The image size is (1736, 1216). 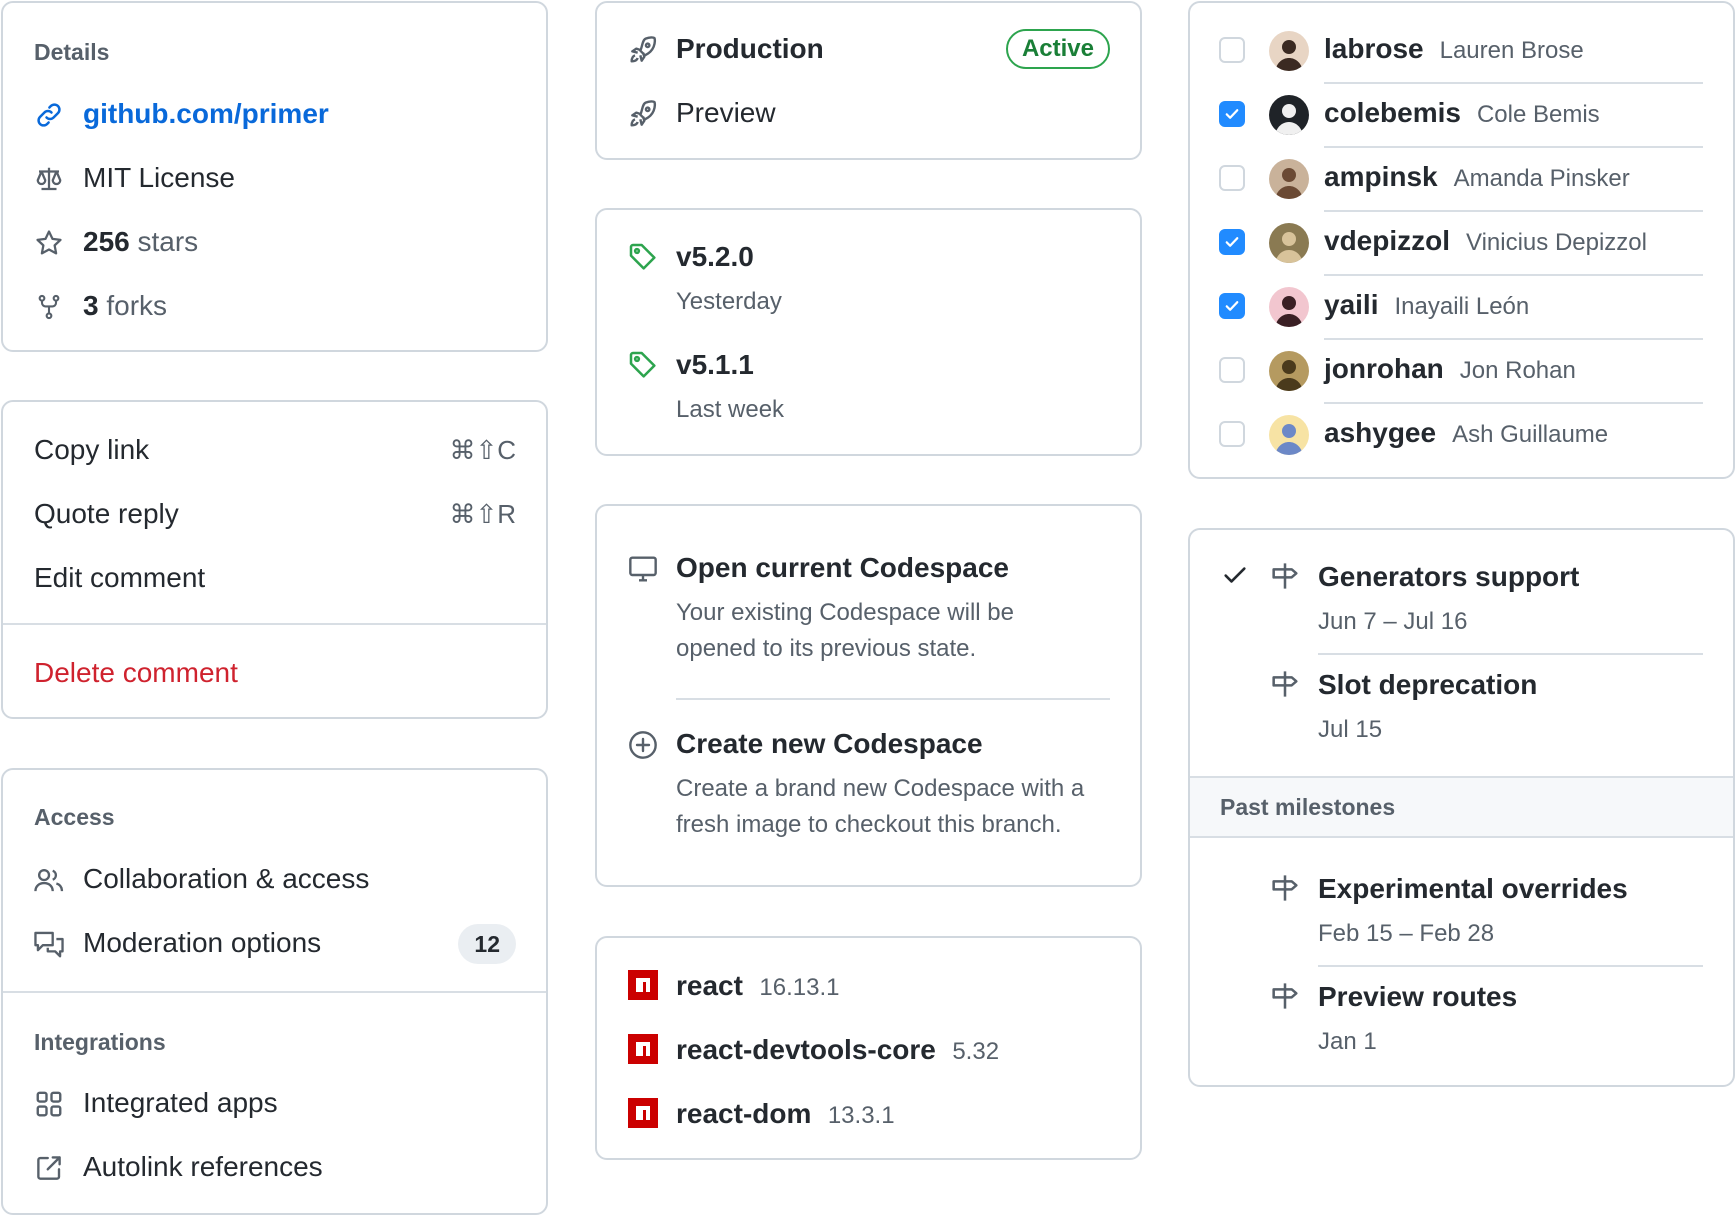 I want to click on user-row: yaili Inayaili León, so click(x=1426, y=305).